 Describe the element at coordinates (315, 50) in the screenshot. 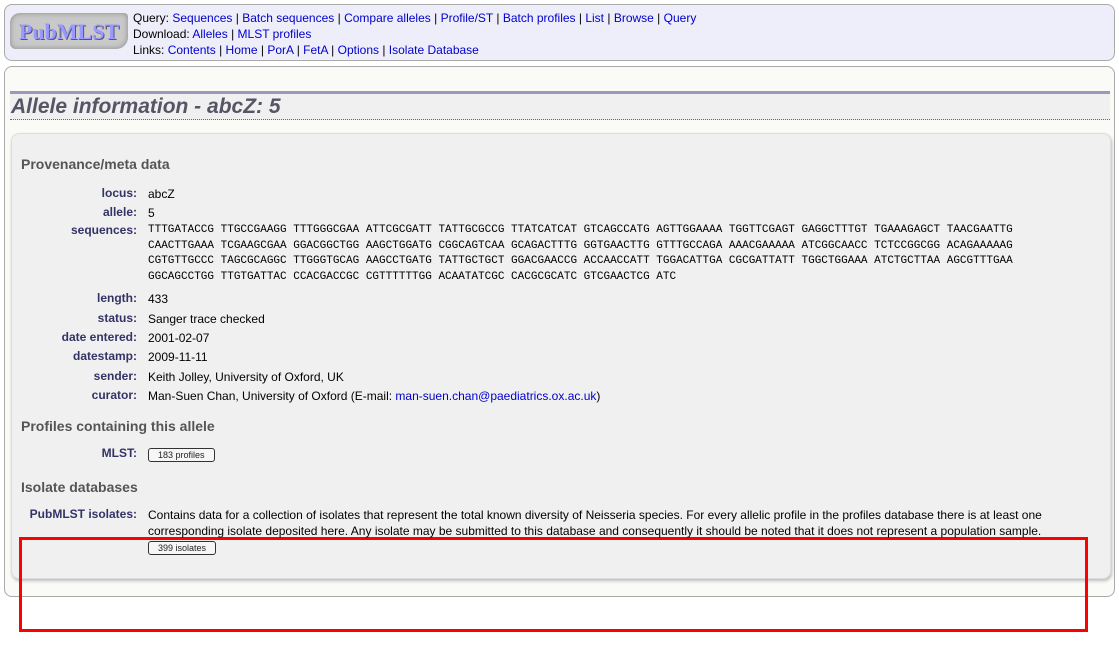

I see `nav-link-feta: FetA` at that location.